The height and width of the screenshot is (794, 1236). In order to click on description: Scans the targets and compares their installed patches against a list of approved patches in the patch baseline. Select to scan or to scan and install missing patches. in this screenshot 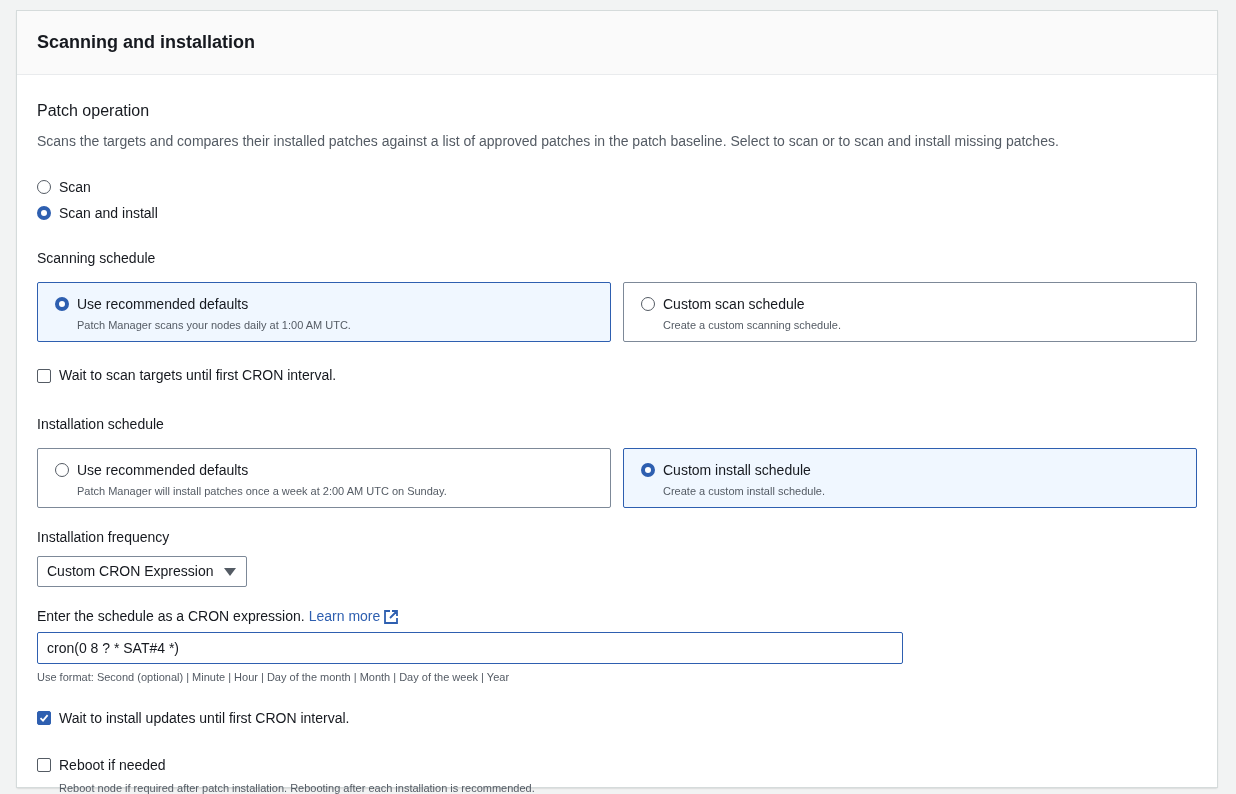, I will do `click(548, 141)`.